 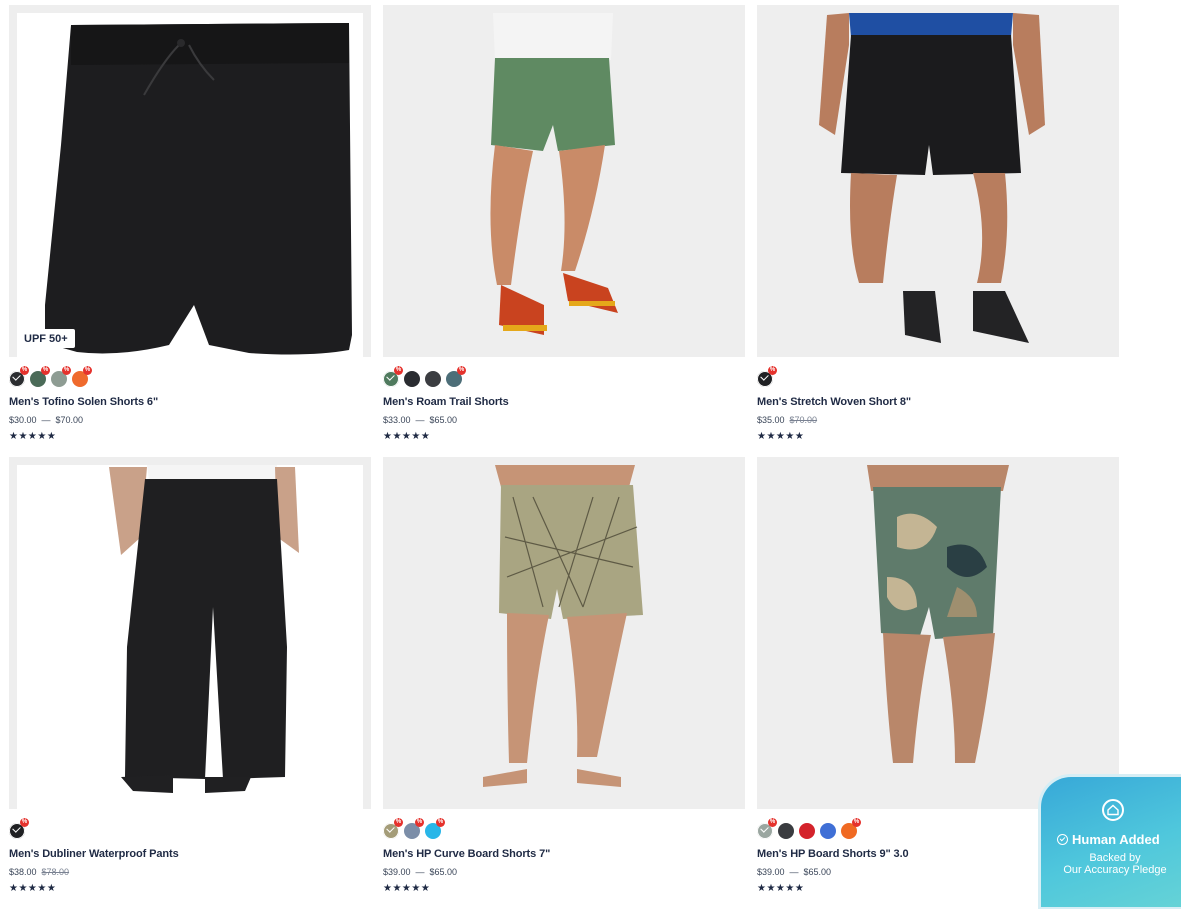 What do you see at coordinates (771, 420) in the screenshot?
I see `price-current: $35.00` at bounding box center [771, 420].